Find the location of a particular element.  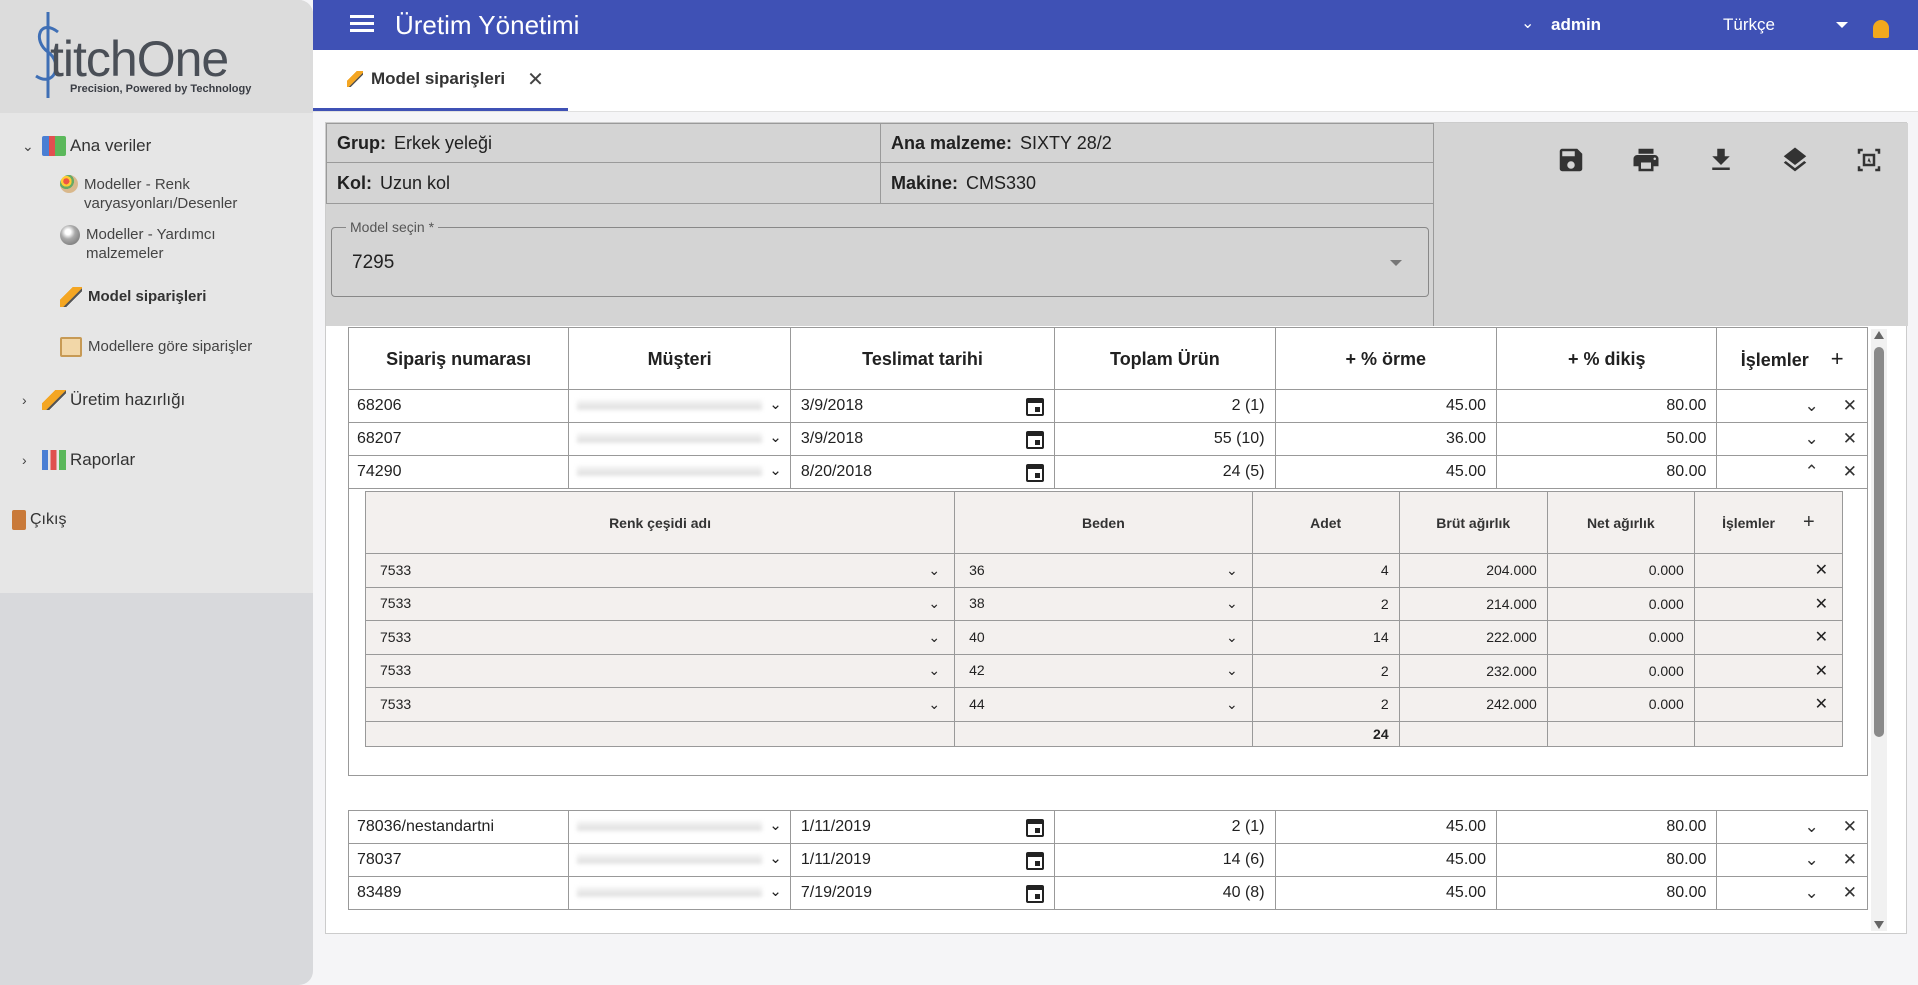

knit-percent: 36.00 is located at coordinates (1386, 439).